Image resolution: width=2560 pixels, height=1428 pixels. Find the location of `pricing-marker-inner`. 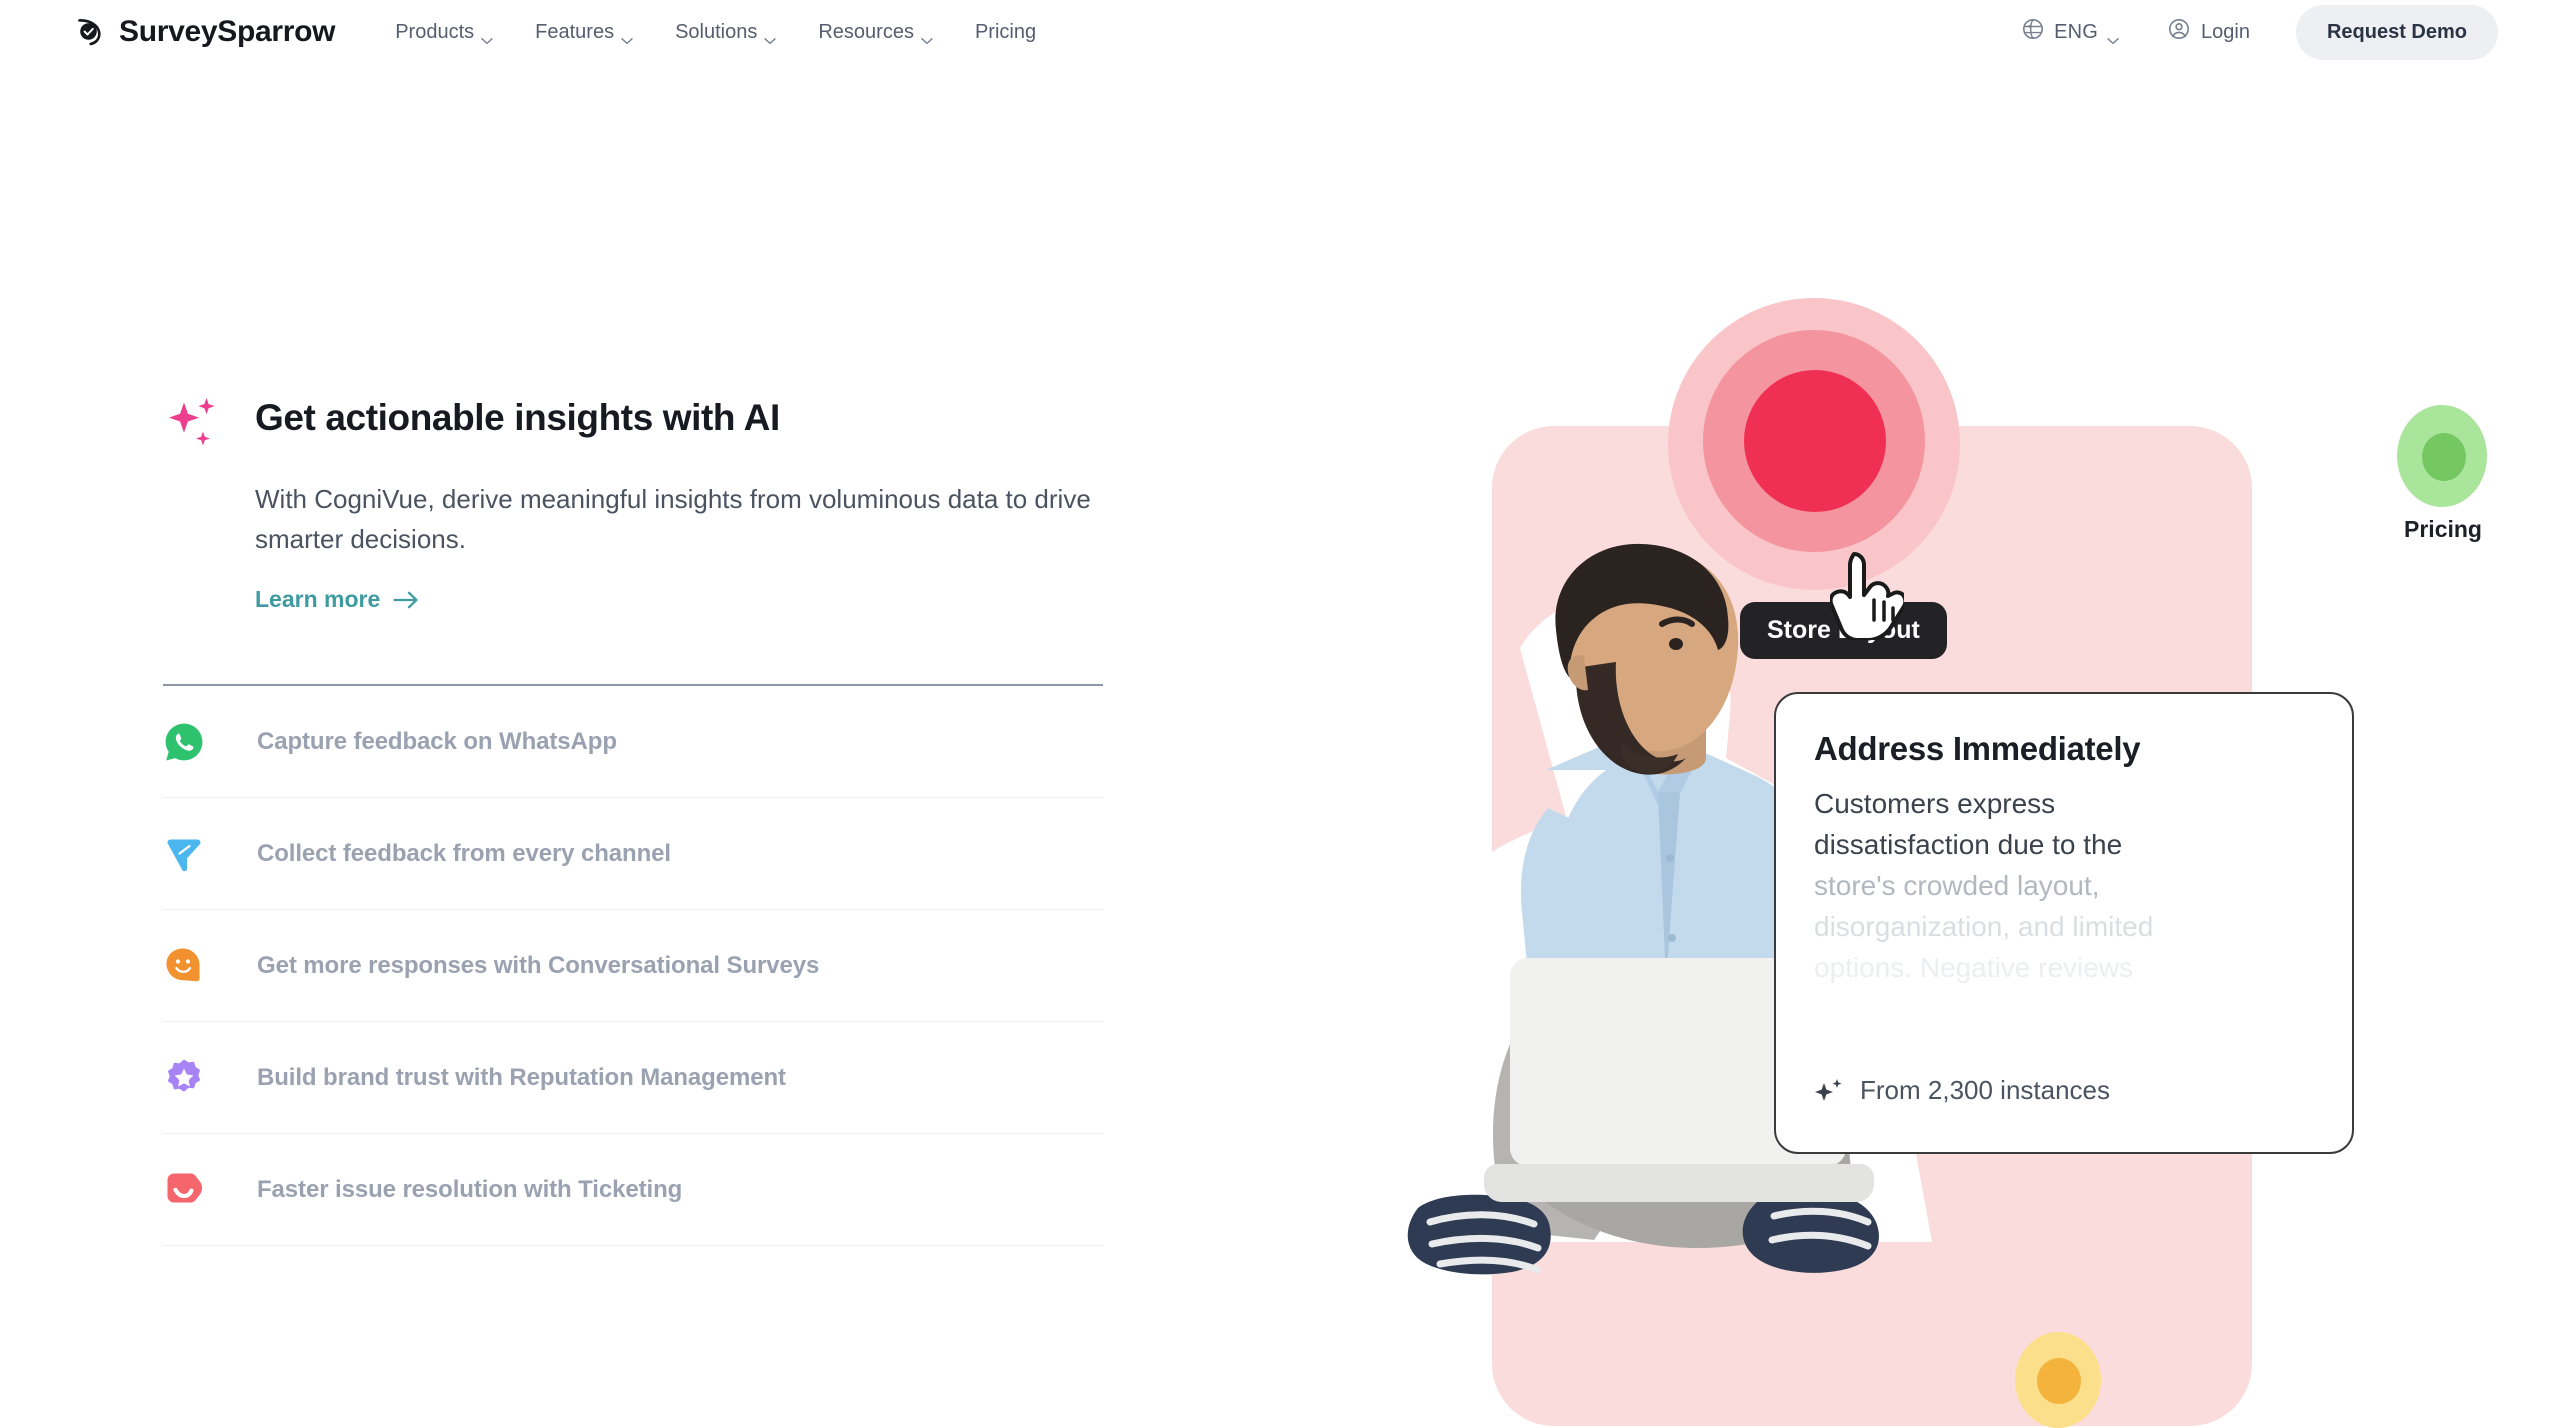

pricing-marker-inner is located at coordinates (2444, 457).